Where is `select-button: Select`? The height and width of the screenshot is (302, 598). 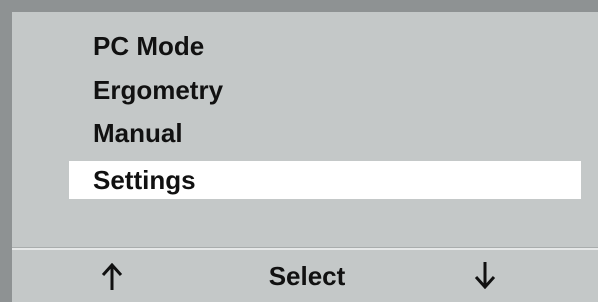
select-button: Select is located at coordinates (307, 276).